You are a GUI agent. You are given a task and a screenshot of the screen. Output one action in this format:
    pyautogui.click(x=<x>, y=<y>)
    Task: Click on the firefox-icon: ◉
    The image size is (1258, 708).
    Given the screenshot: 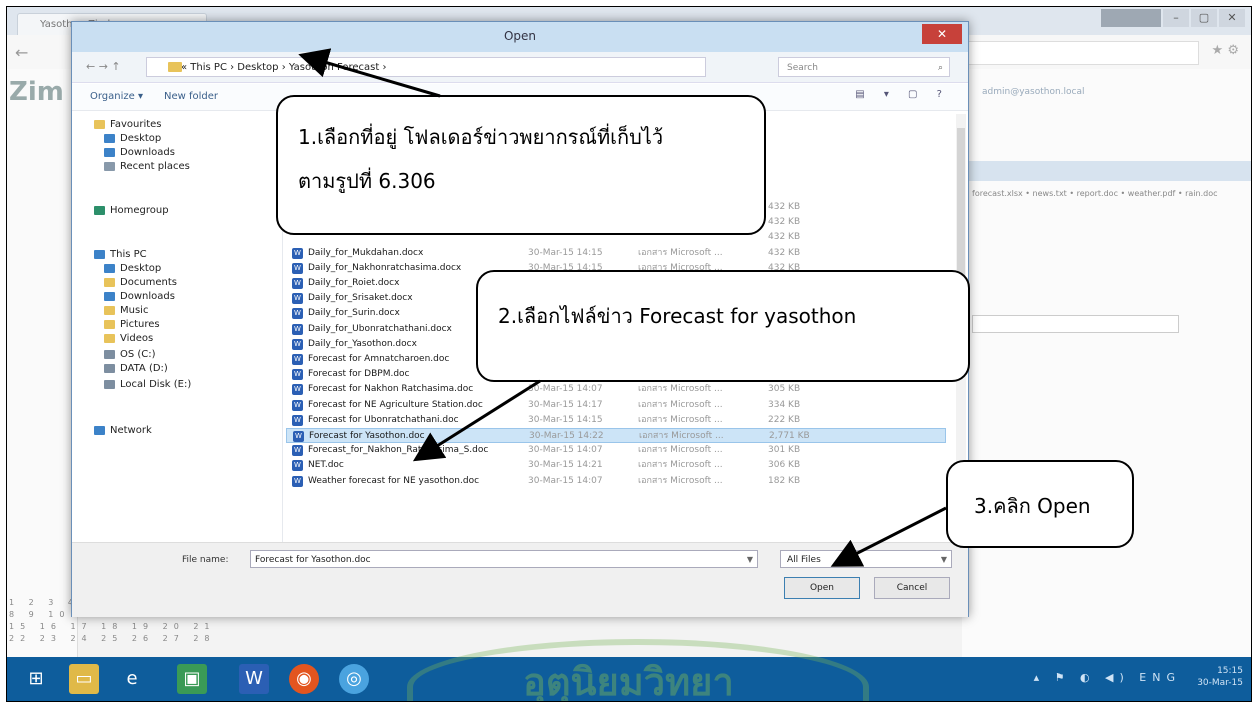 What is the action you would take?
    pyautogui.click(x=304, y=679)
    